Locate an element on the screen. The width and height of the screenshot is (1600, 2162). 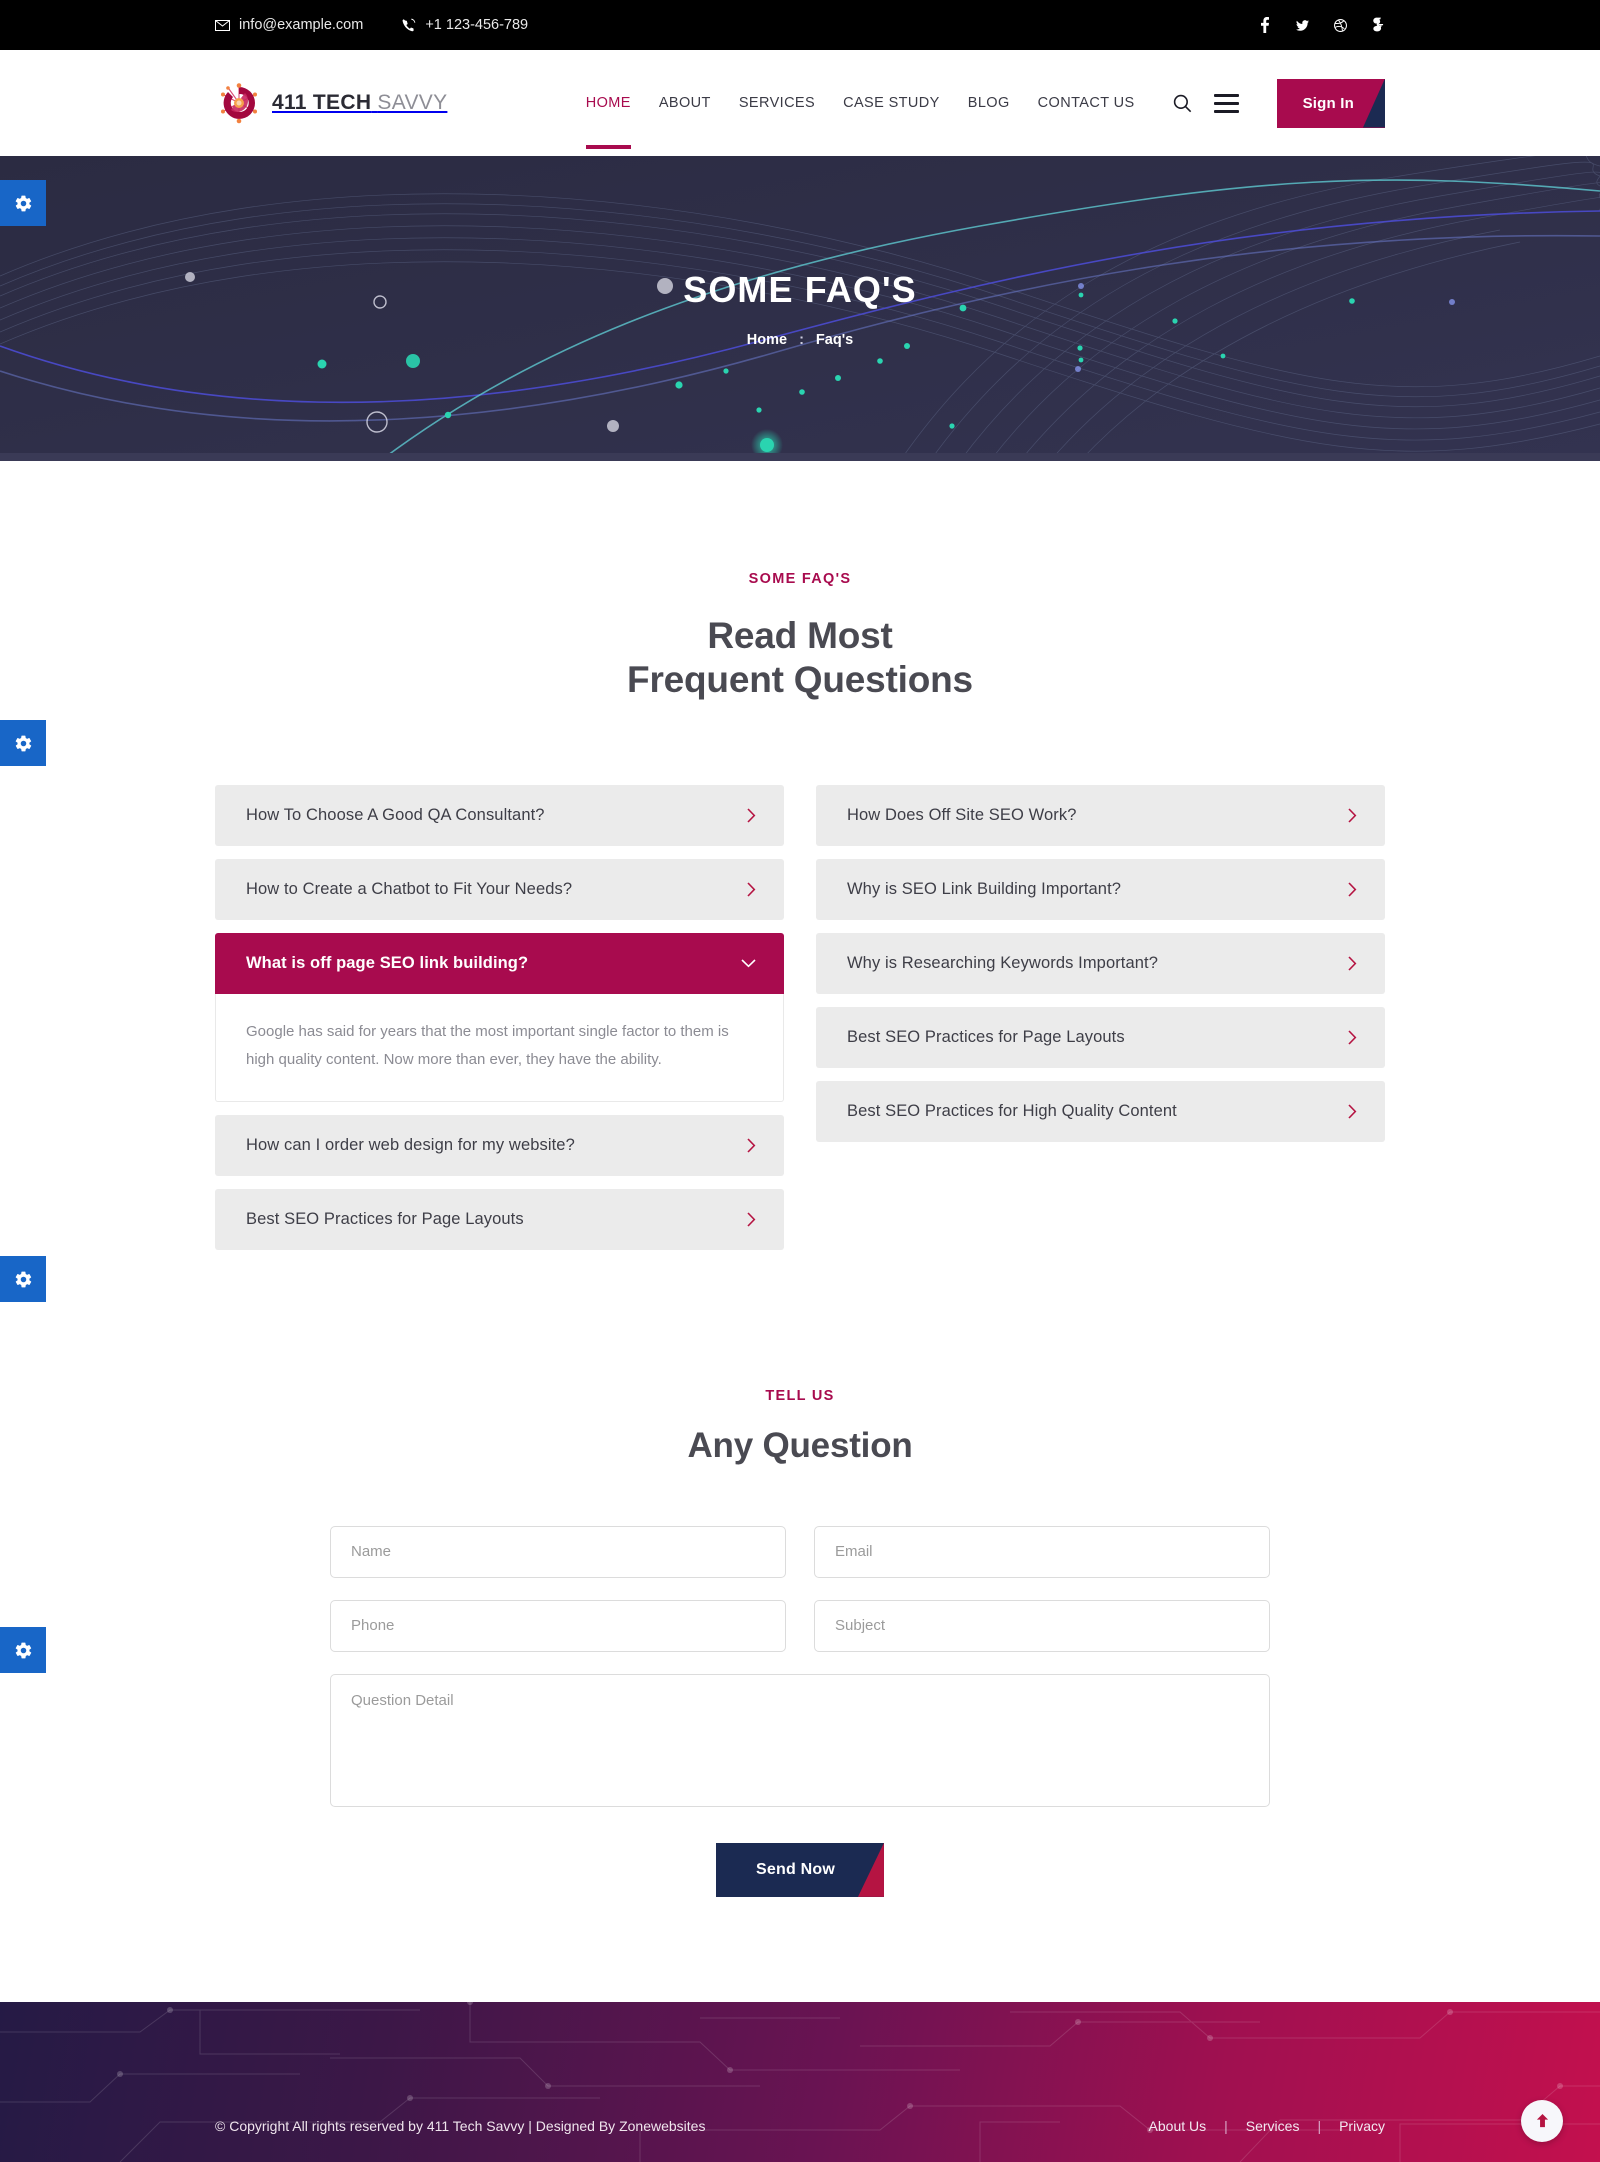
nav-link-about: ABOUT is located at coordinates (685, 103).